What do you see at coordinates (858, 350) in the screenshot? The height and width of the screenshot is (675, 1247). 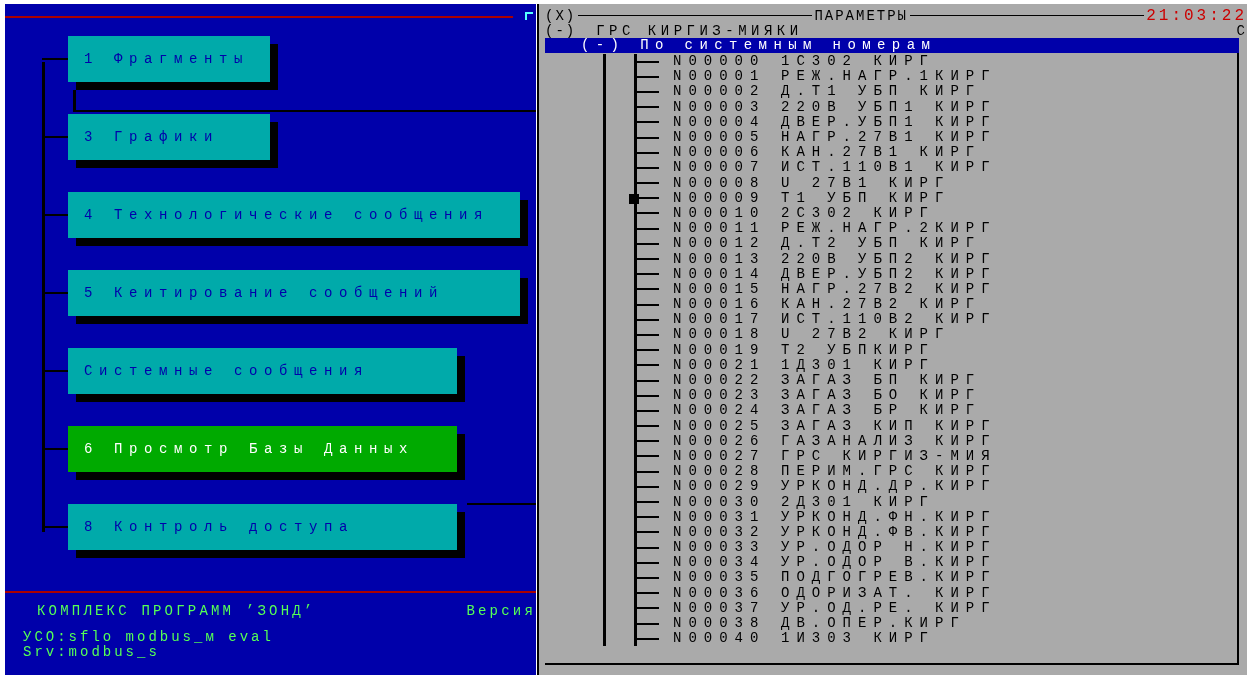 I see `parameter-name: Т2 УБПКИРГ` at bounding box center [858, 350].